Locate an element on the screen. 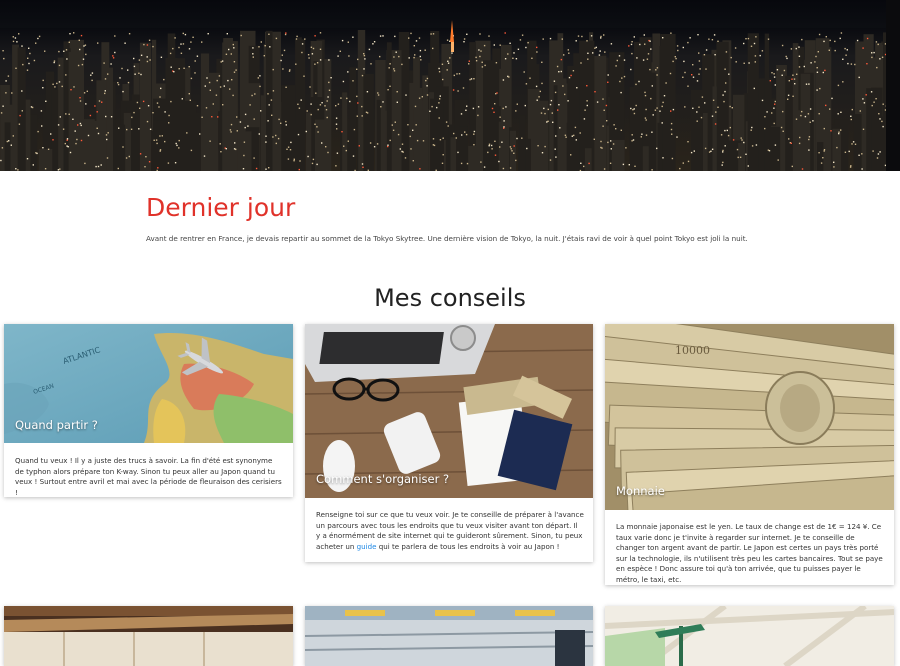 This screenshot has height=666, width=900. metro-train-image is located at coordinates (449, 636).